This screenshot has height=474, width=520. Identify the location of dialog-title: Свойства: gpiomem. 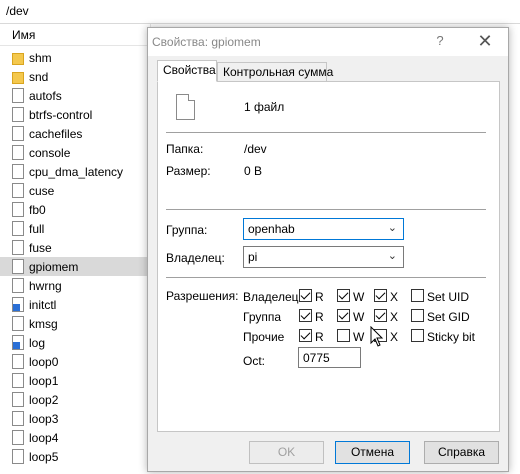
(206, 42).